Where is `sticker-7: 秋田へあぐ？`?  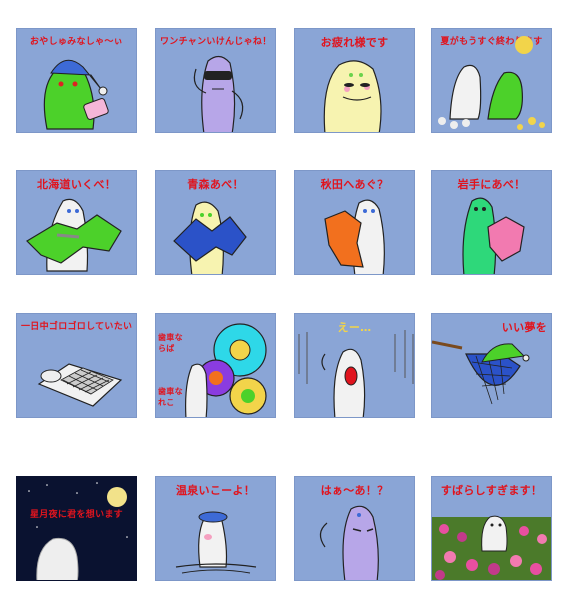
sticker-7: 秋田へあぐ？ is located at coordinates (354, 222).